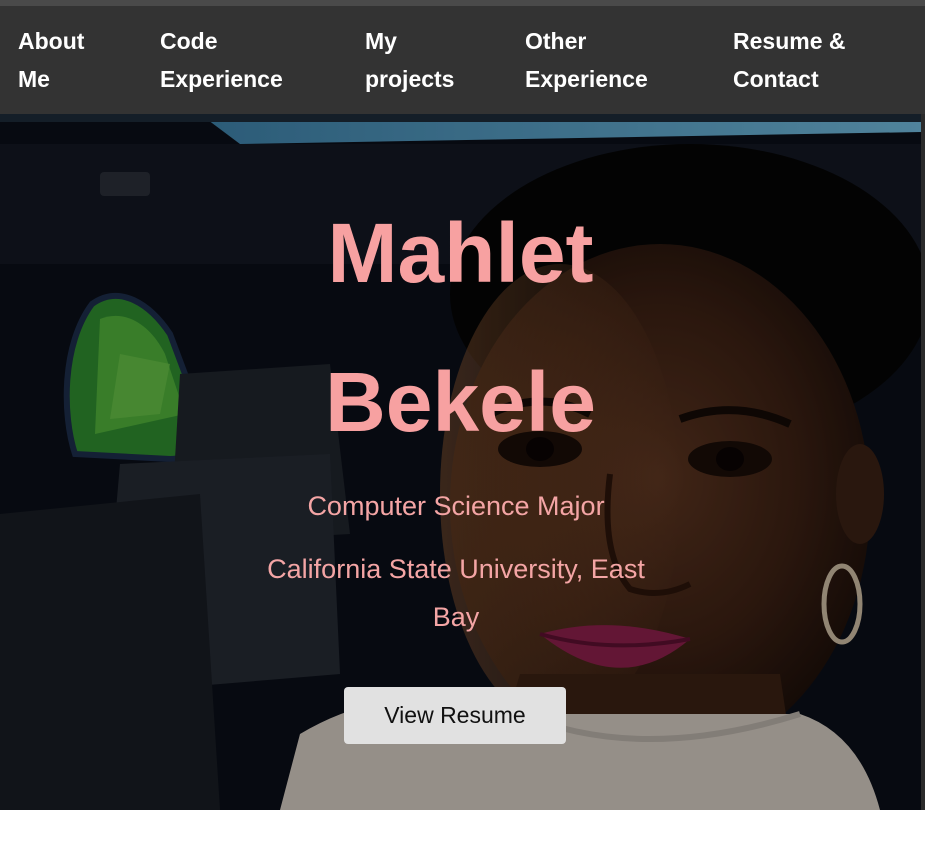  What do you see at coordinates (789, 41) in the screenshot?
I see `nav-link-label: Resume &` at bounding box center [789, 41].